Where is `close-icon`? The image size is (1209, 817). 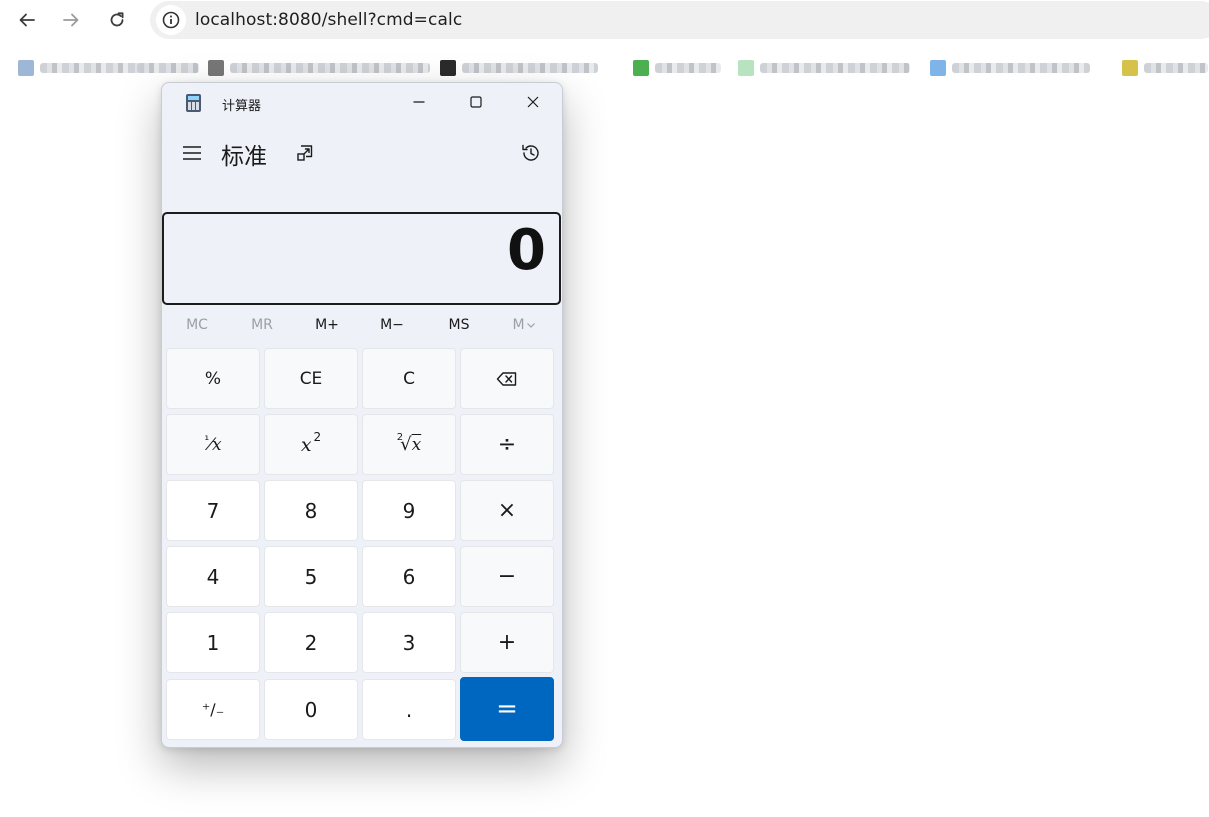 close-icon is located at coordinates (532, 102).